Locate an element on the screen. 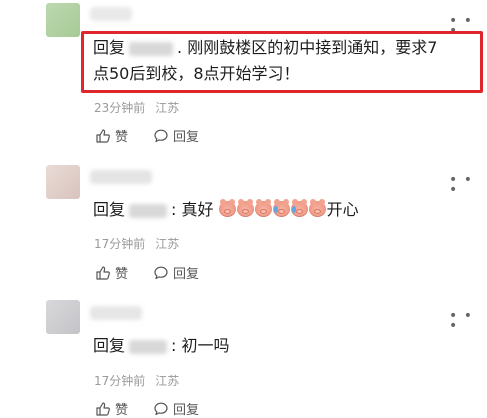  comment-text-line2: 点50后到校，8点开始学习！ is located at coordinates (196, 73).